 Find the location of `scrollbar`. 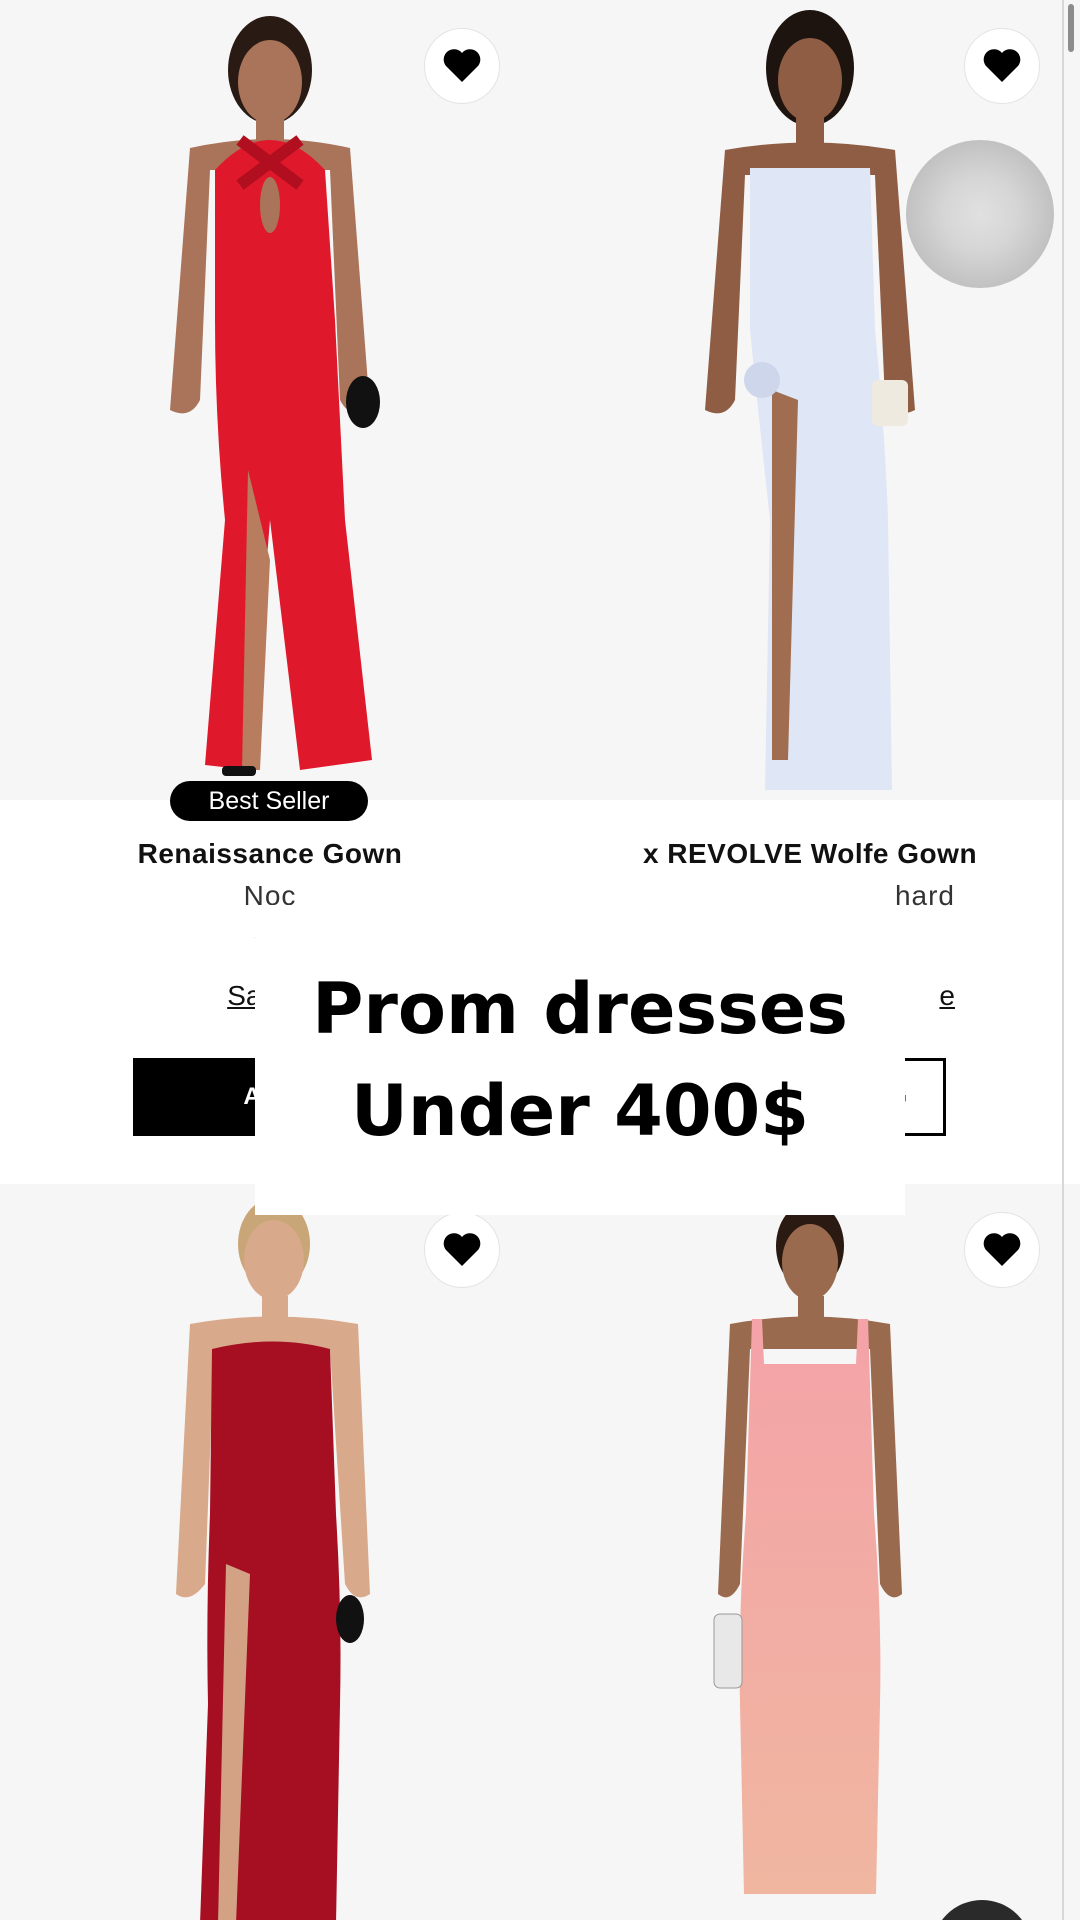

scrollbar is located at coordinates (1071, 960).